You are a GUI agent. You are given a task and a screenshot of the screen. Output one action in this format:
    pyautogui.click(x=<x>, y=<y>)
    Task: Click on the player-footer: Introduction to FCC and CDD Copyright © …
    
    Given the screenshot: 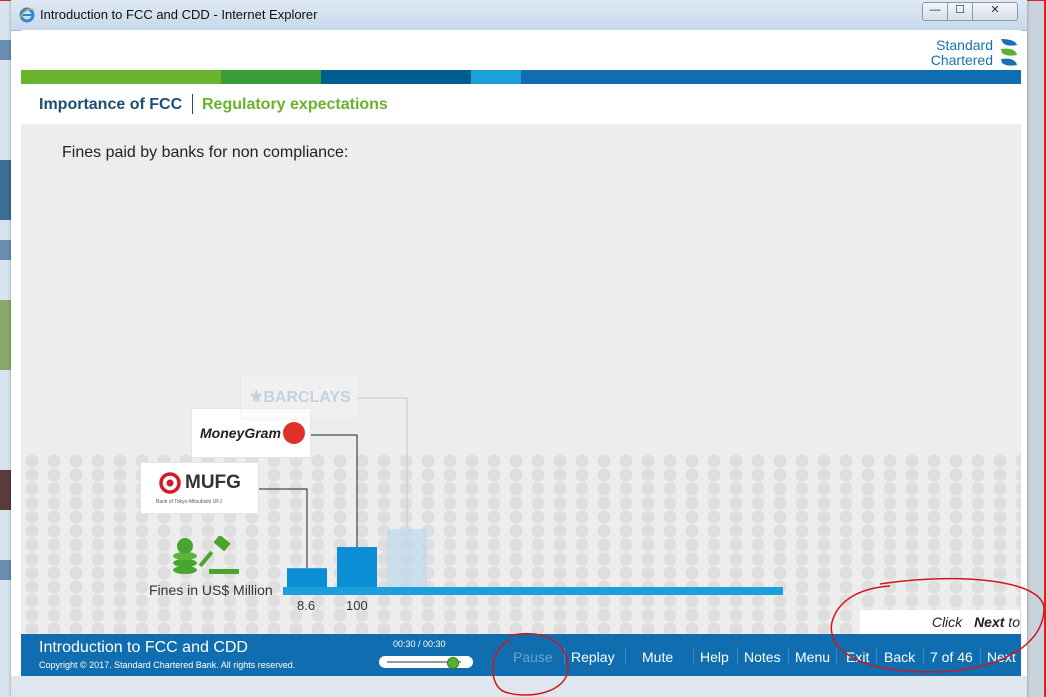 What is the action you would take?
    pyautogui.click(x=521, y=655)
    